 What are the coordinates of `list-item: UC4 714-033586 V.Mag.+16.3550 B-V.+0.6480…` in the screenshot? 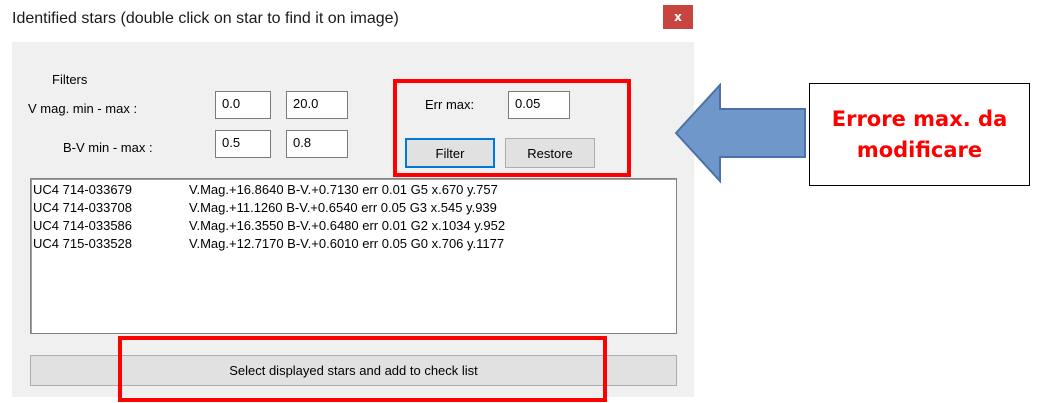 It's located at (354, 226).